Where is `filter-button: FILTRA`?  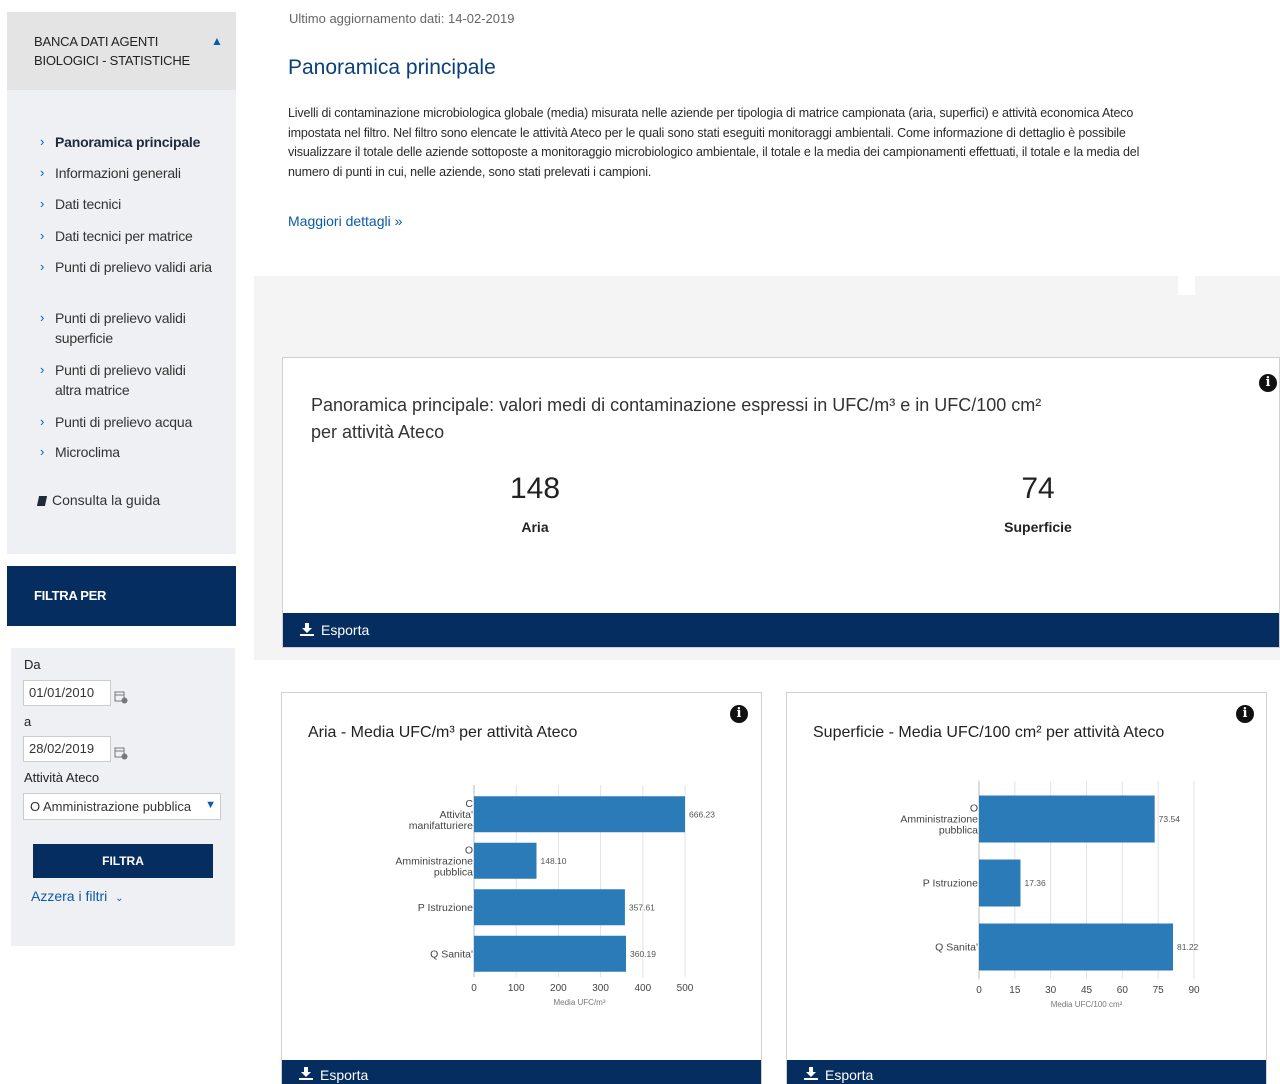
filter-button: FILTRA is located at coordinates (123, 861).